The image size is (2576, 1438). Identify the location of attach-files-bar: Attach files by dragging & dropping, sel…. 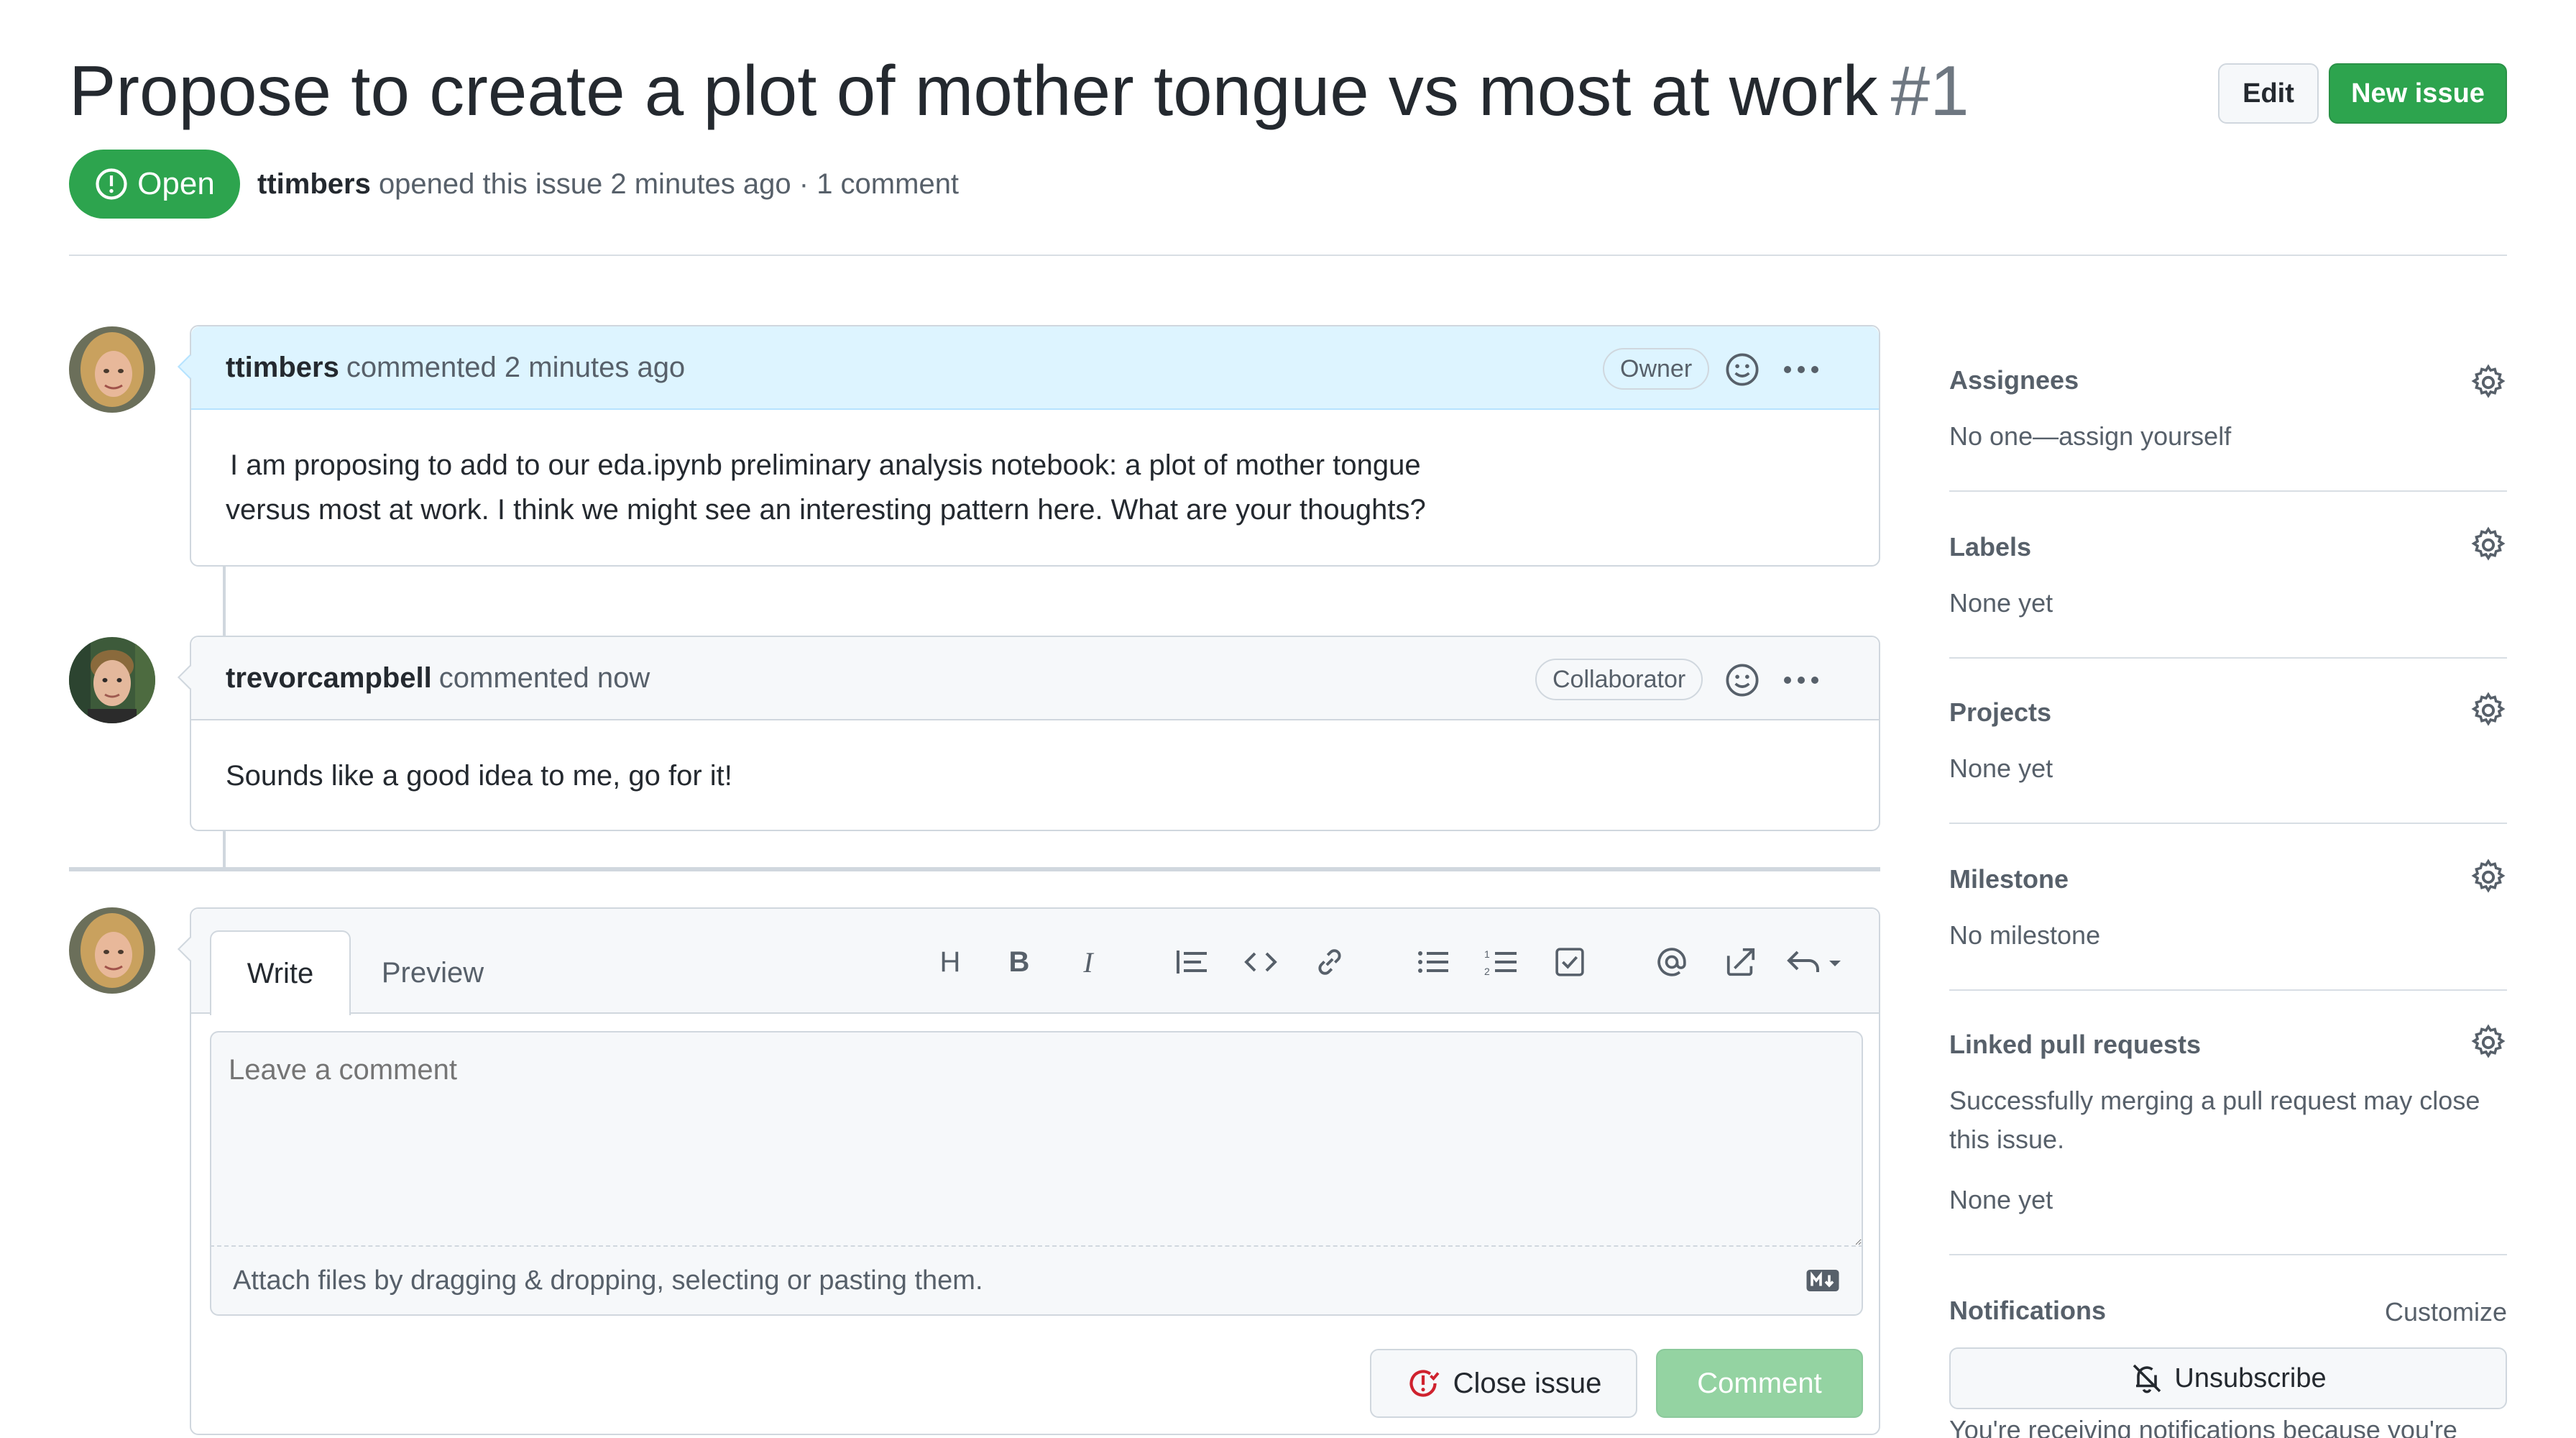
(1036, 1281).